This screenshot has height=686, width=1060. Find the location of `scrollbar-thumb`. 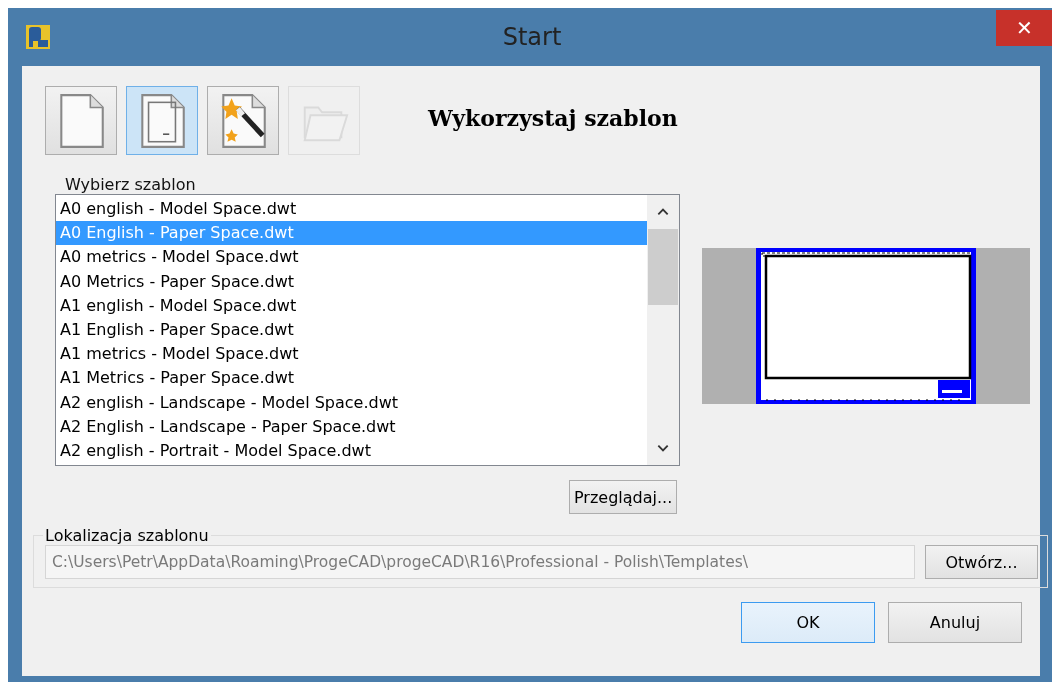

scrollbar-thumb is located at coordinates (662, 267).